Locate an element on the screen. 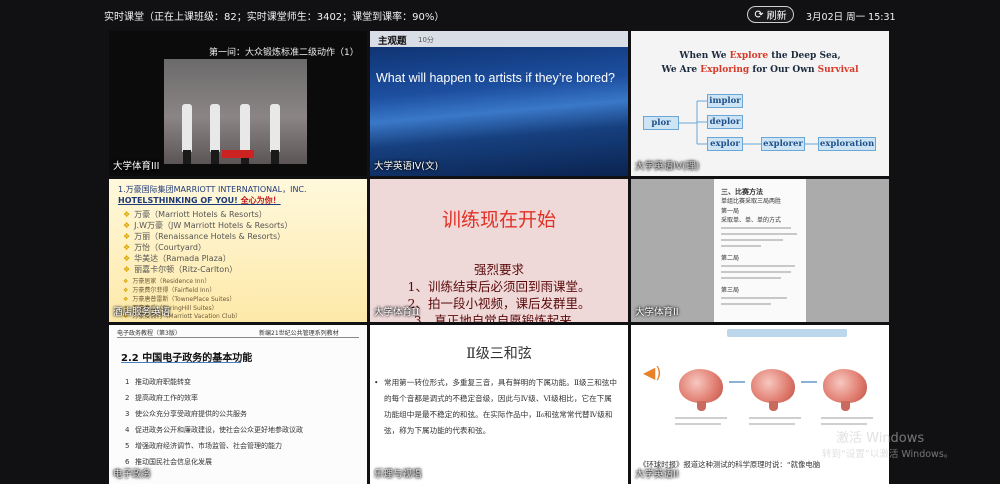 This screenshot has height=484, width=1000. paper-item: 采取单、单、单的方式 is located at coordinates (751, 220).